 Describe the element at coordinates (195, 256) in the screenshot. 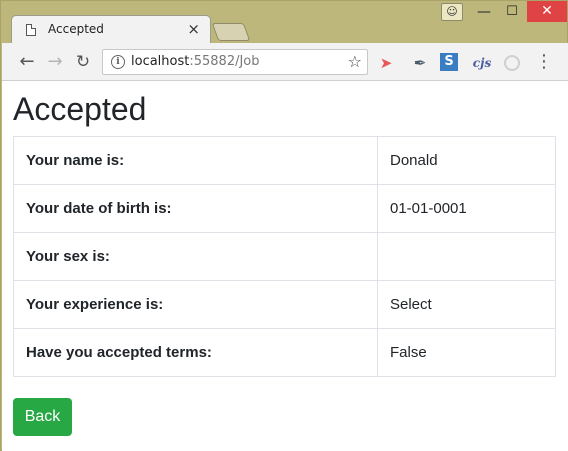

I see `row-label: Your sex is:` at that location.